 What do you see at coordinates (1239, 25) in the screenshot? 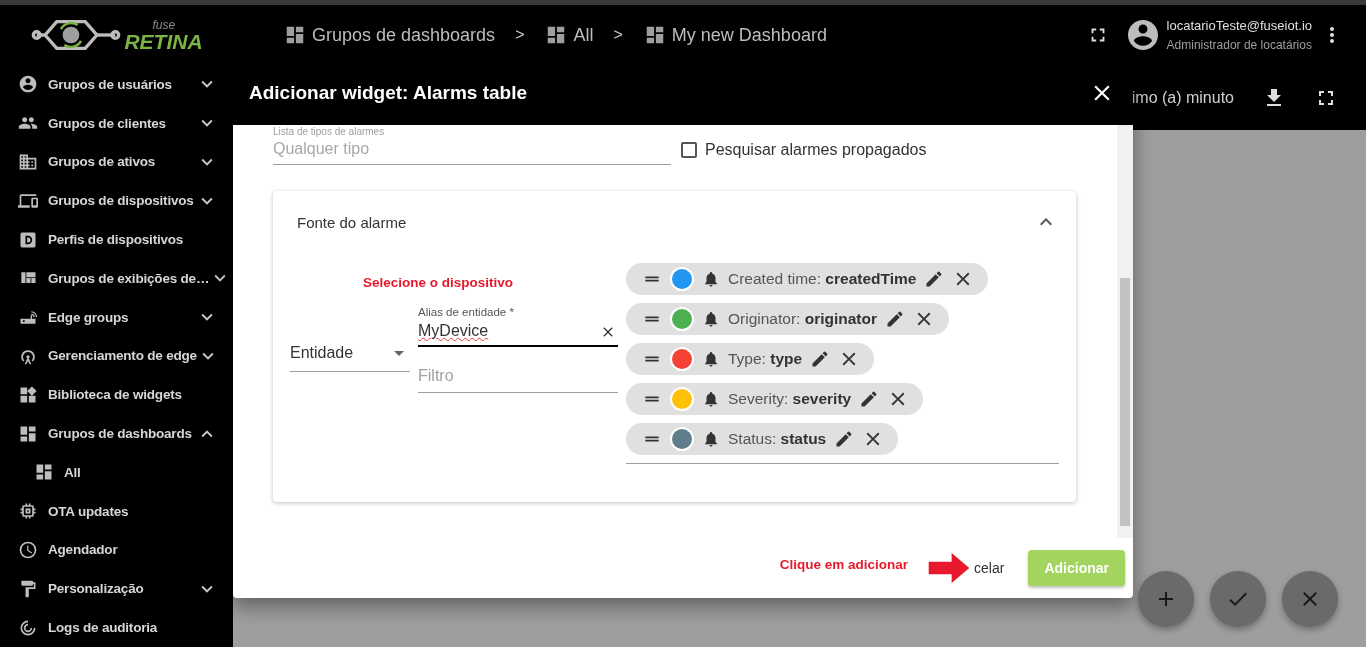
I see `user-email: locatarioTeste@fuseiot.io` at bounding box center [1239, 25].